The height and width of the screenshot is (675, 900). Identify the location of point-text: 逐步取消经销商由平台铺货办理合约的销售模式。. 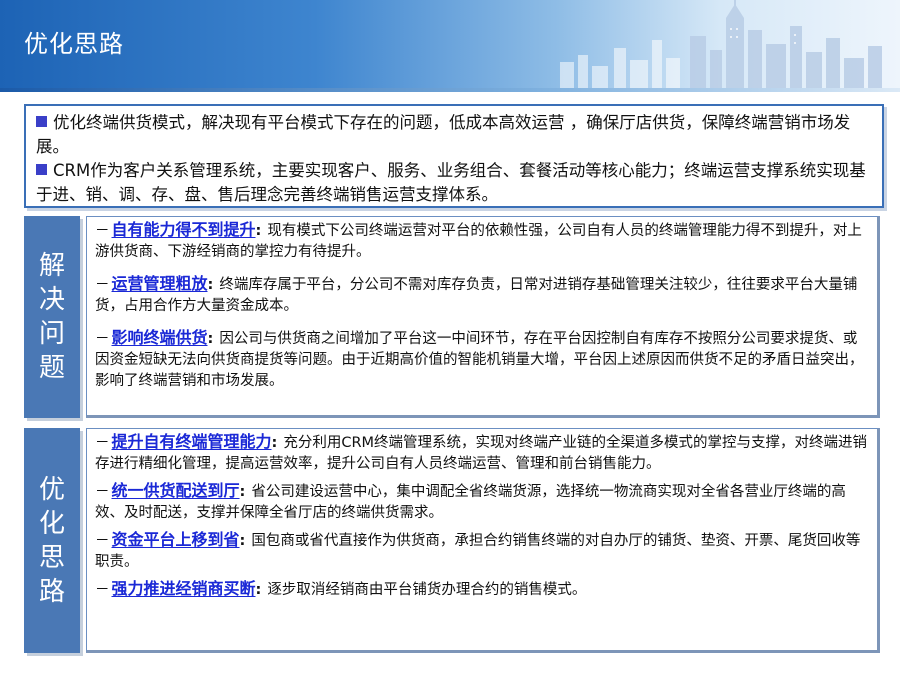
(427, 590).